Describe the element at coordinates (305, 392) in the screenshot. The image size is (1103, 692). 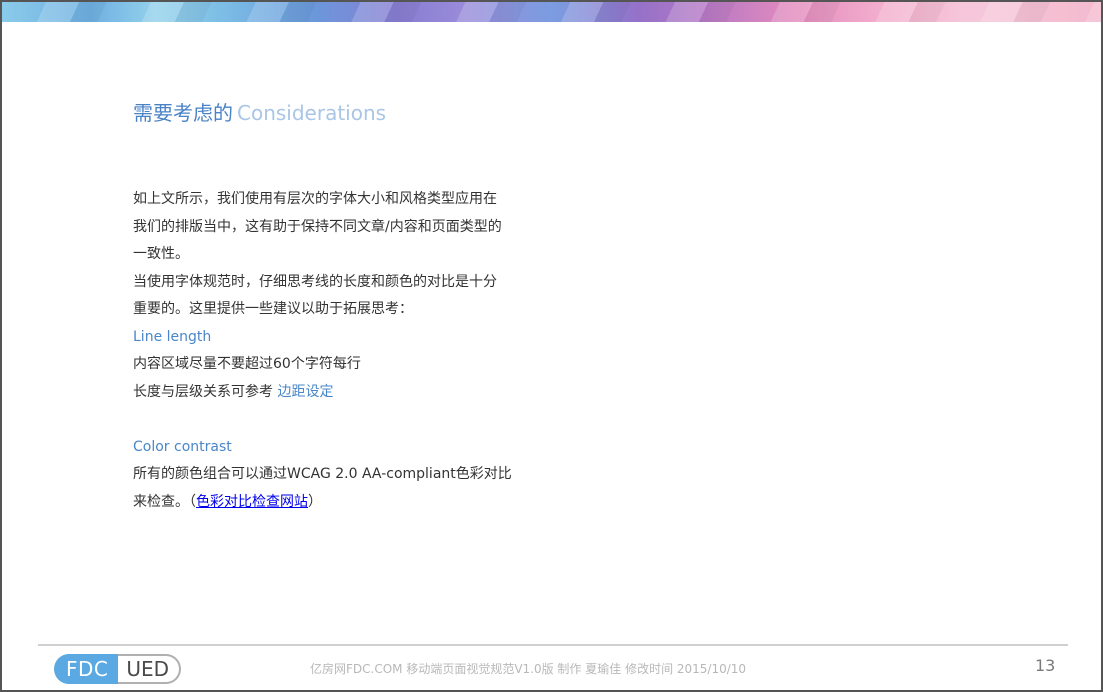
I see `margin-settings-link: 边距设定` at that location.